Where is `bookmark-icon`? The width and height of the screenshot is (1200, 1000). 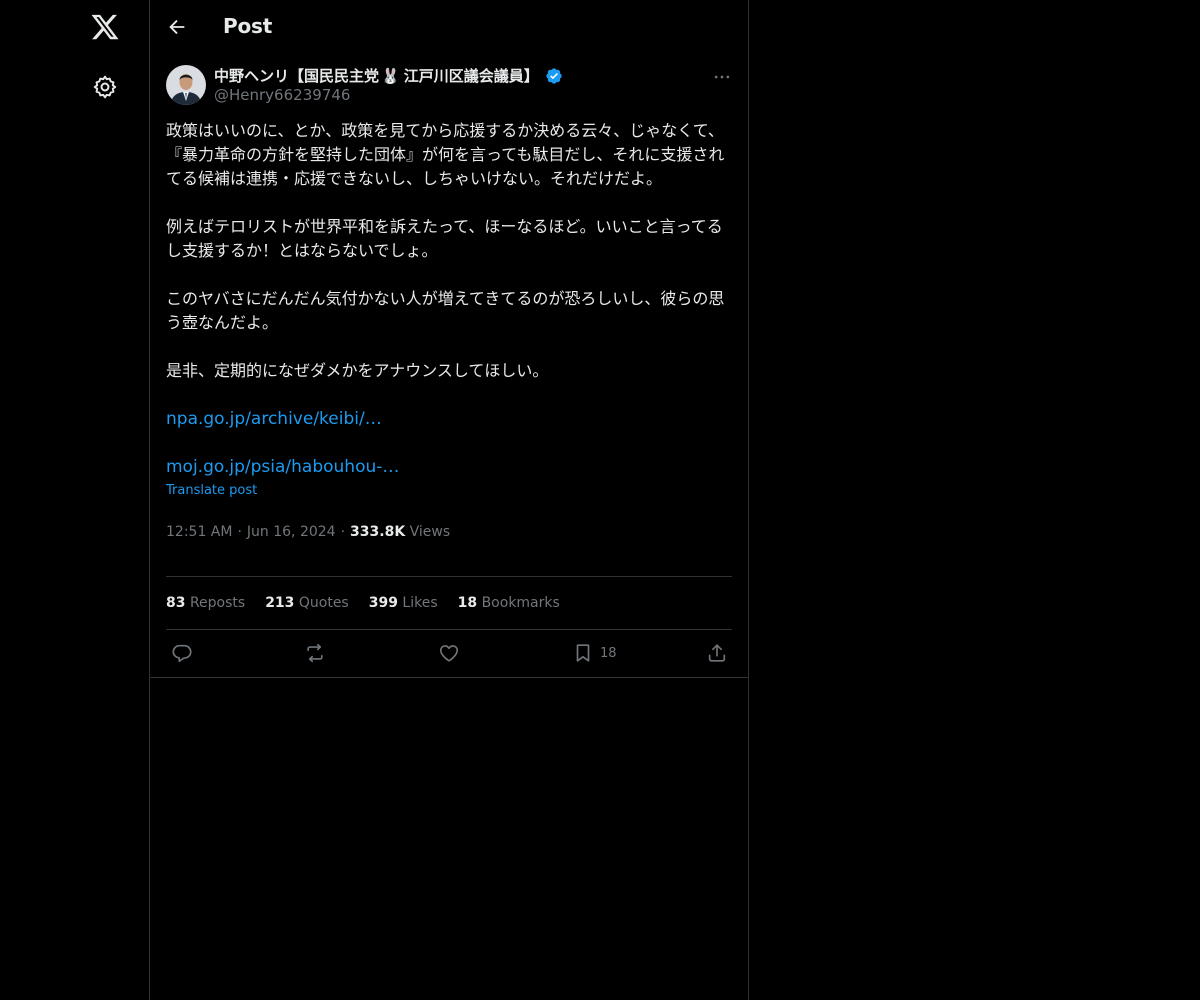 bookmark-icon is located at coordinates (583, 653).